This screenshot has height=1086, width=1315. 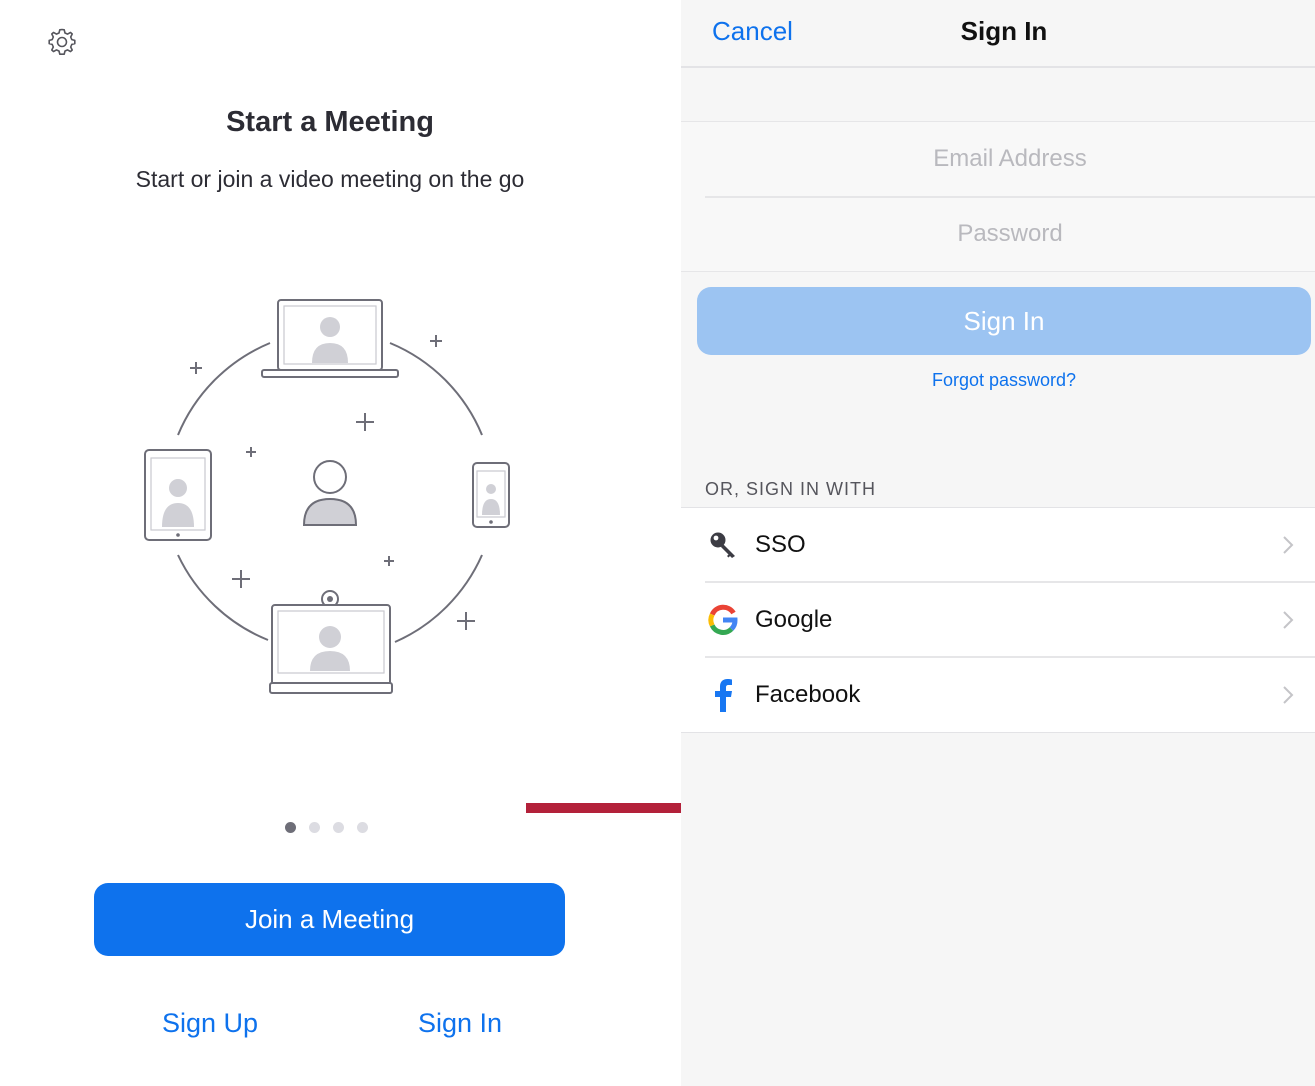 What do you see at coordinates (329, 919) in the screenshot?
I see `join-meeting-button: Join a Meeting` at bounding box center [329, 919].